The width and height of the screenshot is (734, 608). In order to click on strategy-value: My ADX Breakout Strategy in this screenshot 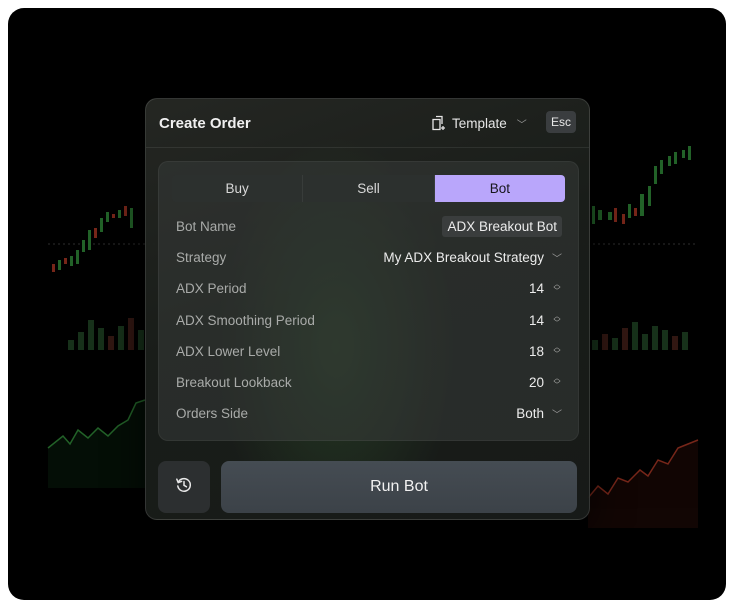, I will do `click(463, 257)`.